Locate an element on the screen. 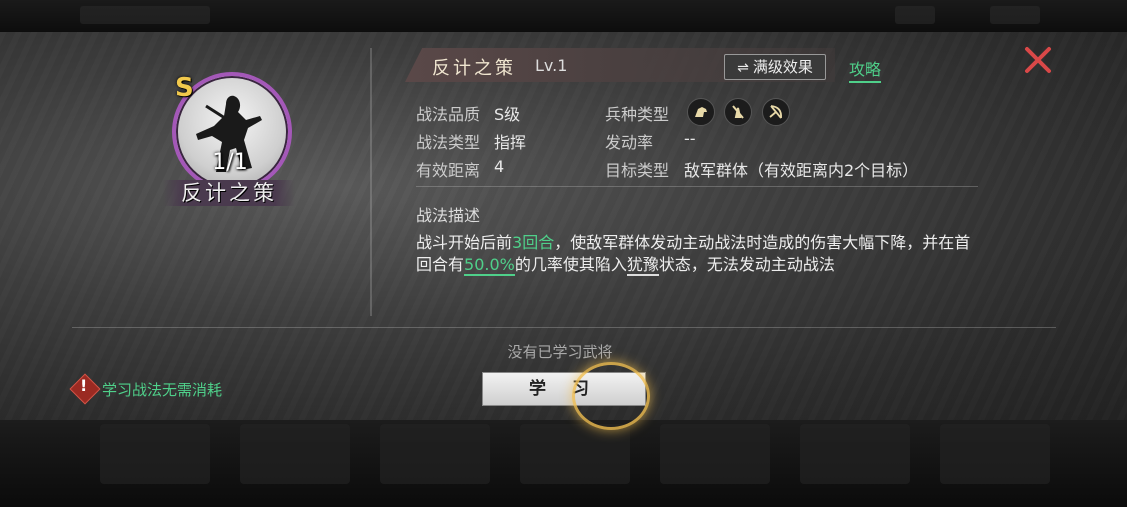 The height and width of the screenshot is (507, 1127). archer-icon is located at coordinates (776, 112).